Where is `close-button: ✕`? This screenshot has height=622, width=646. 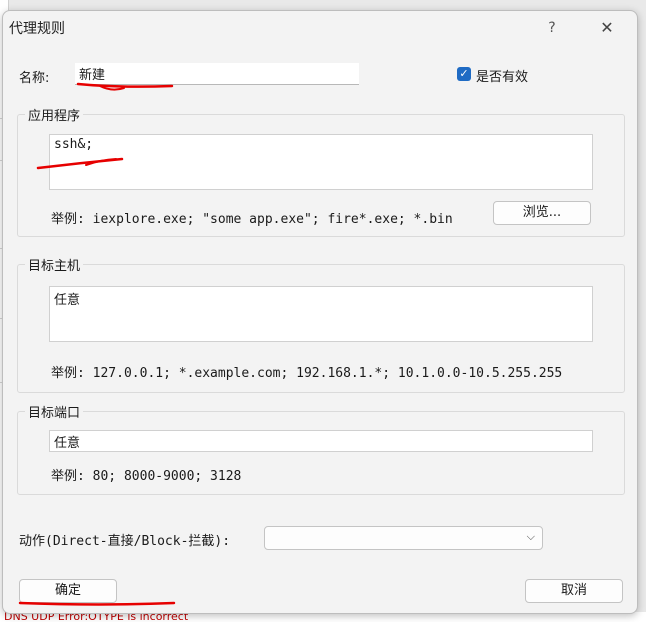 close-button: ✕ is located at coordinates (607, 28).